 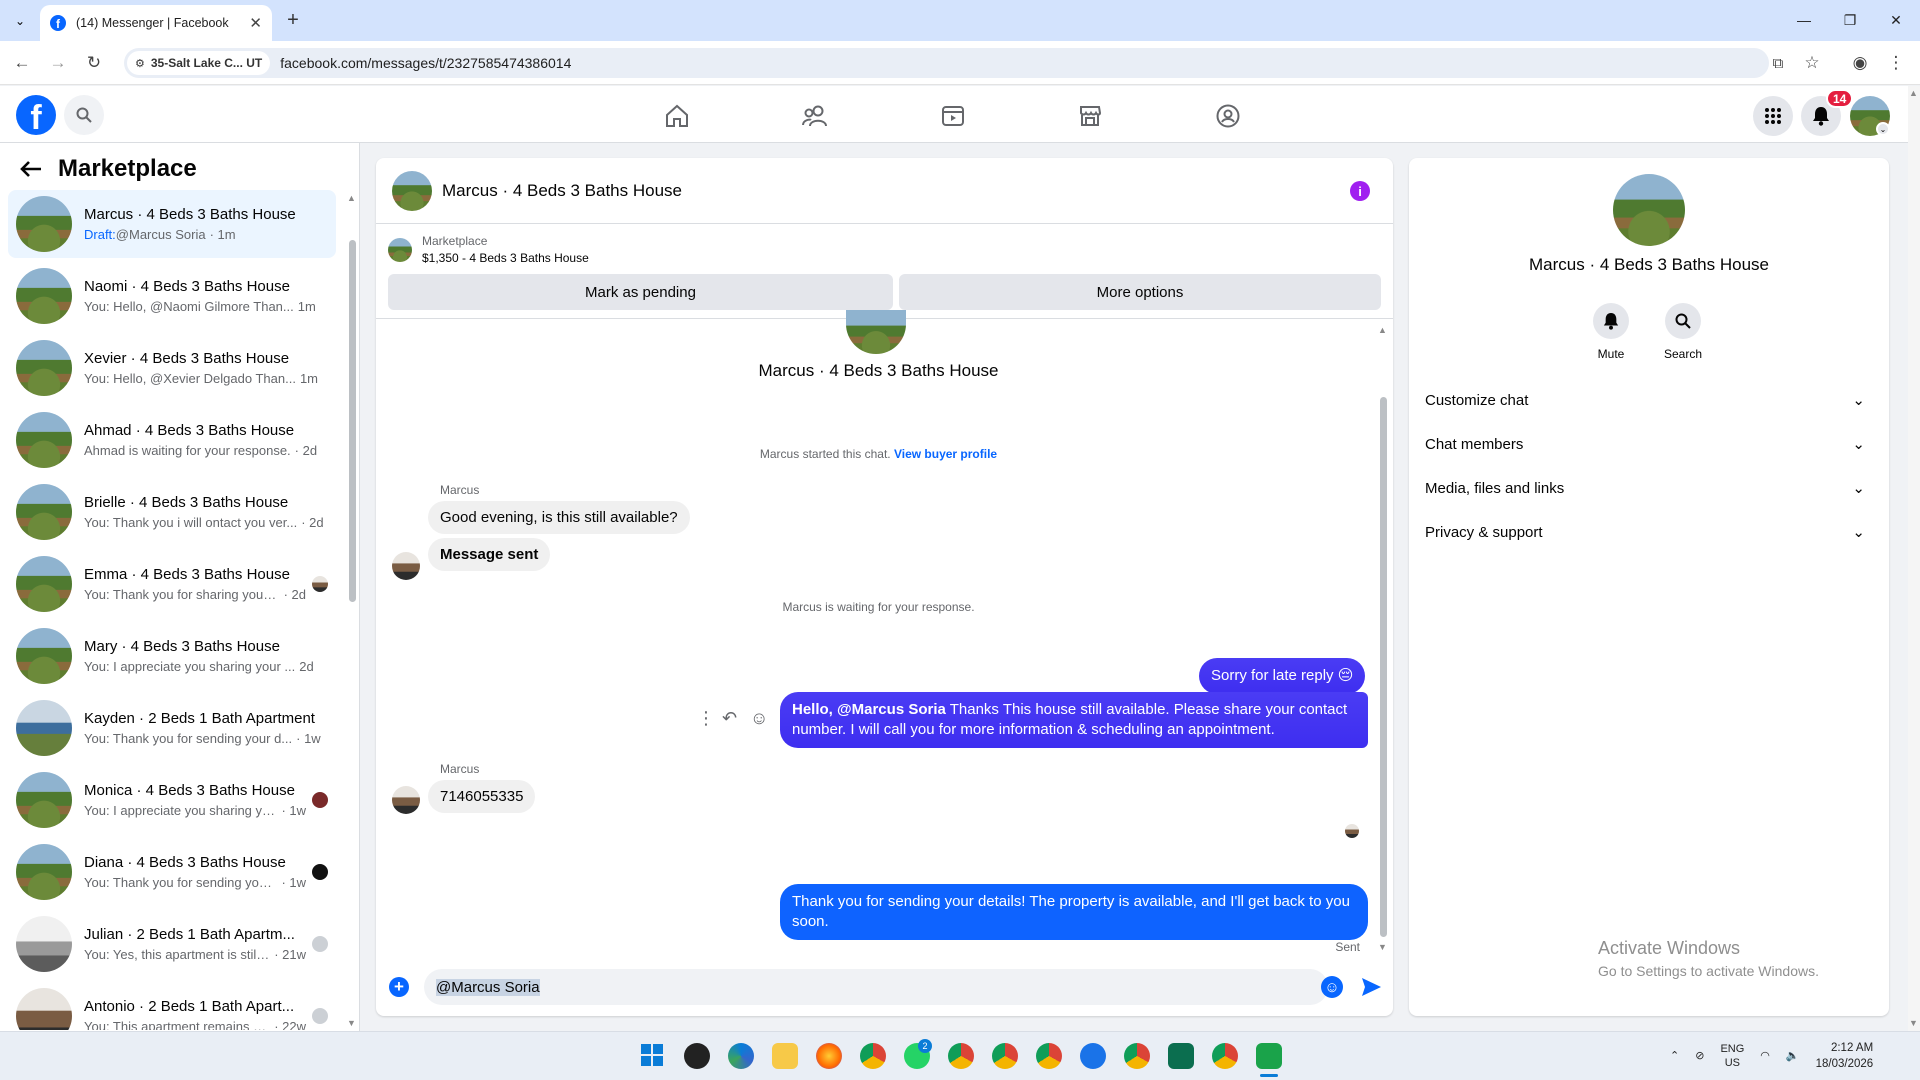 I want to click on started-text: Marcus started this chat., so click(x=825, y=454).